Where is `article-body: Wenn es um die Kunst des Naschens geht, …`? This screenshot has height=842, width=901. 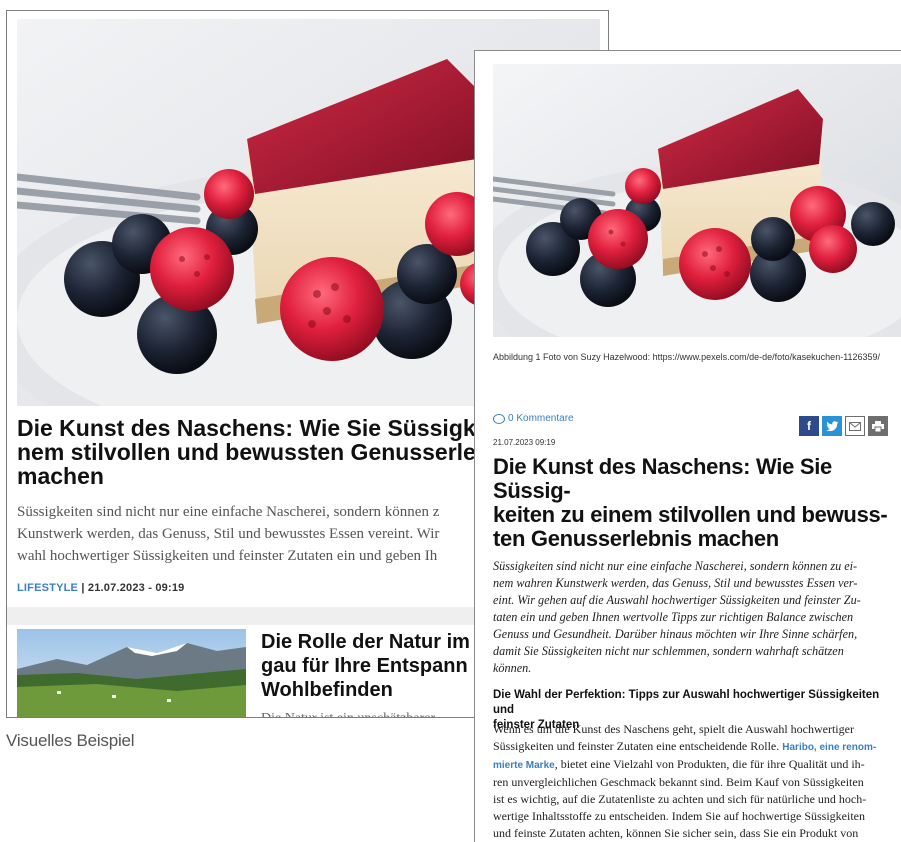 article-body: Wenn es um die Kunst des Naschens geht, … is located at coordinates (695, 781).